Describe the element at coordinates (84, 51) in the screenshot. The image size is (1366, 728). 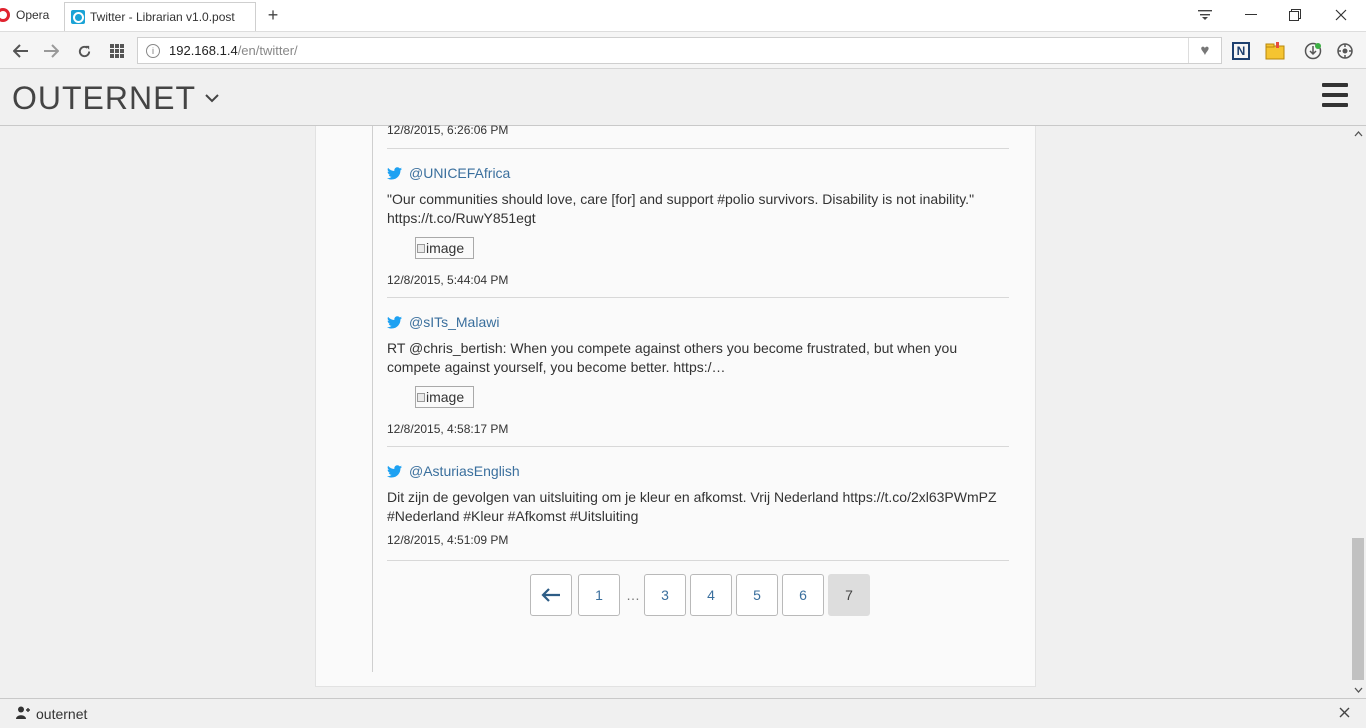
I see `reload-icon` at that location.